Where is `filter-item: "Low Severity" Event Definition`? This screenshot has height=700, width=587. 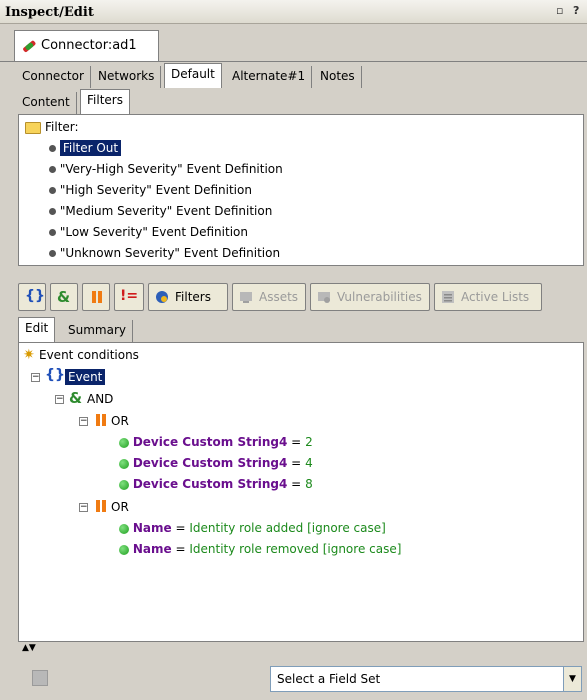 filter-item: "Low Severity" Event Definition is located at coordinates (148, 232).